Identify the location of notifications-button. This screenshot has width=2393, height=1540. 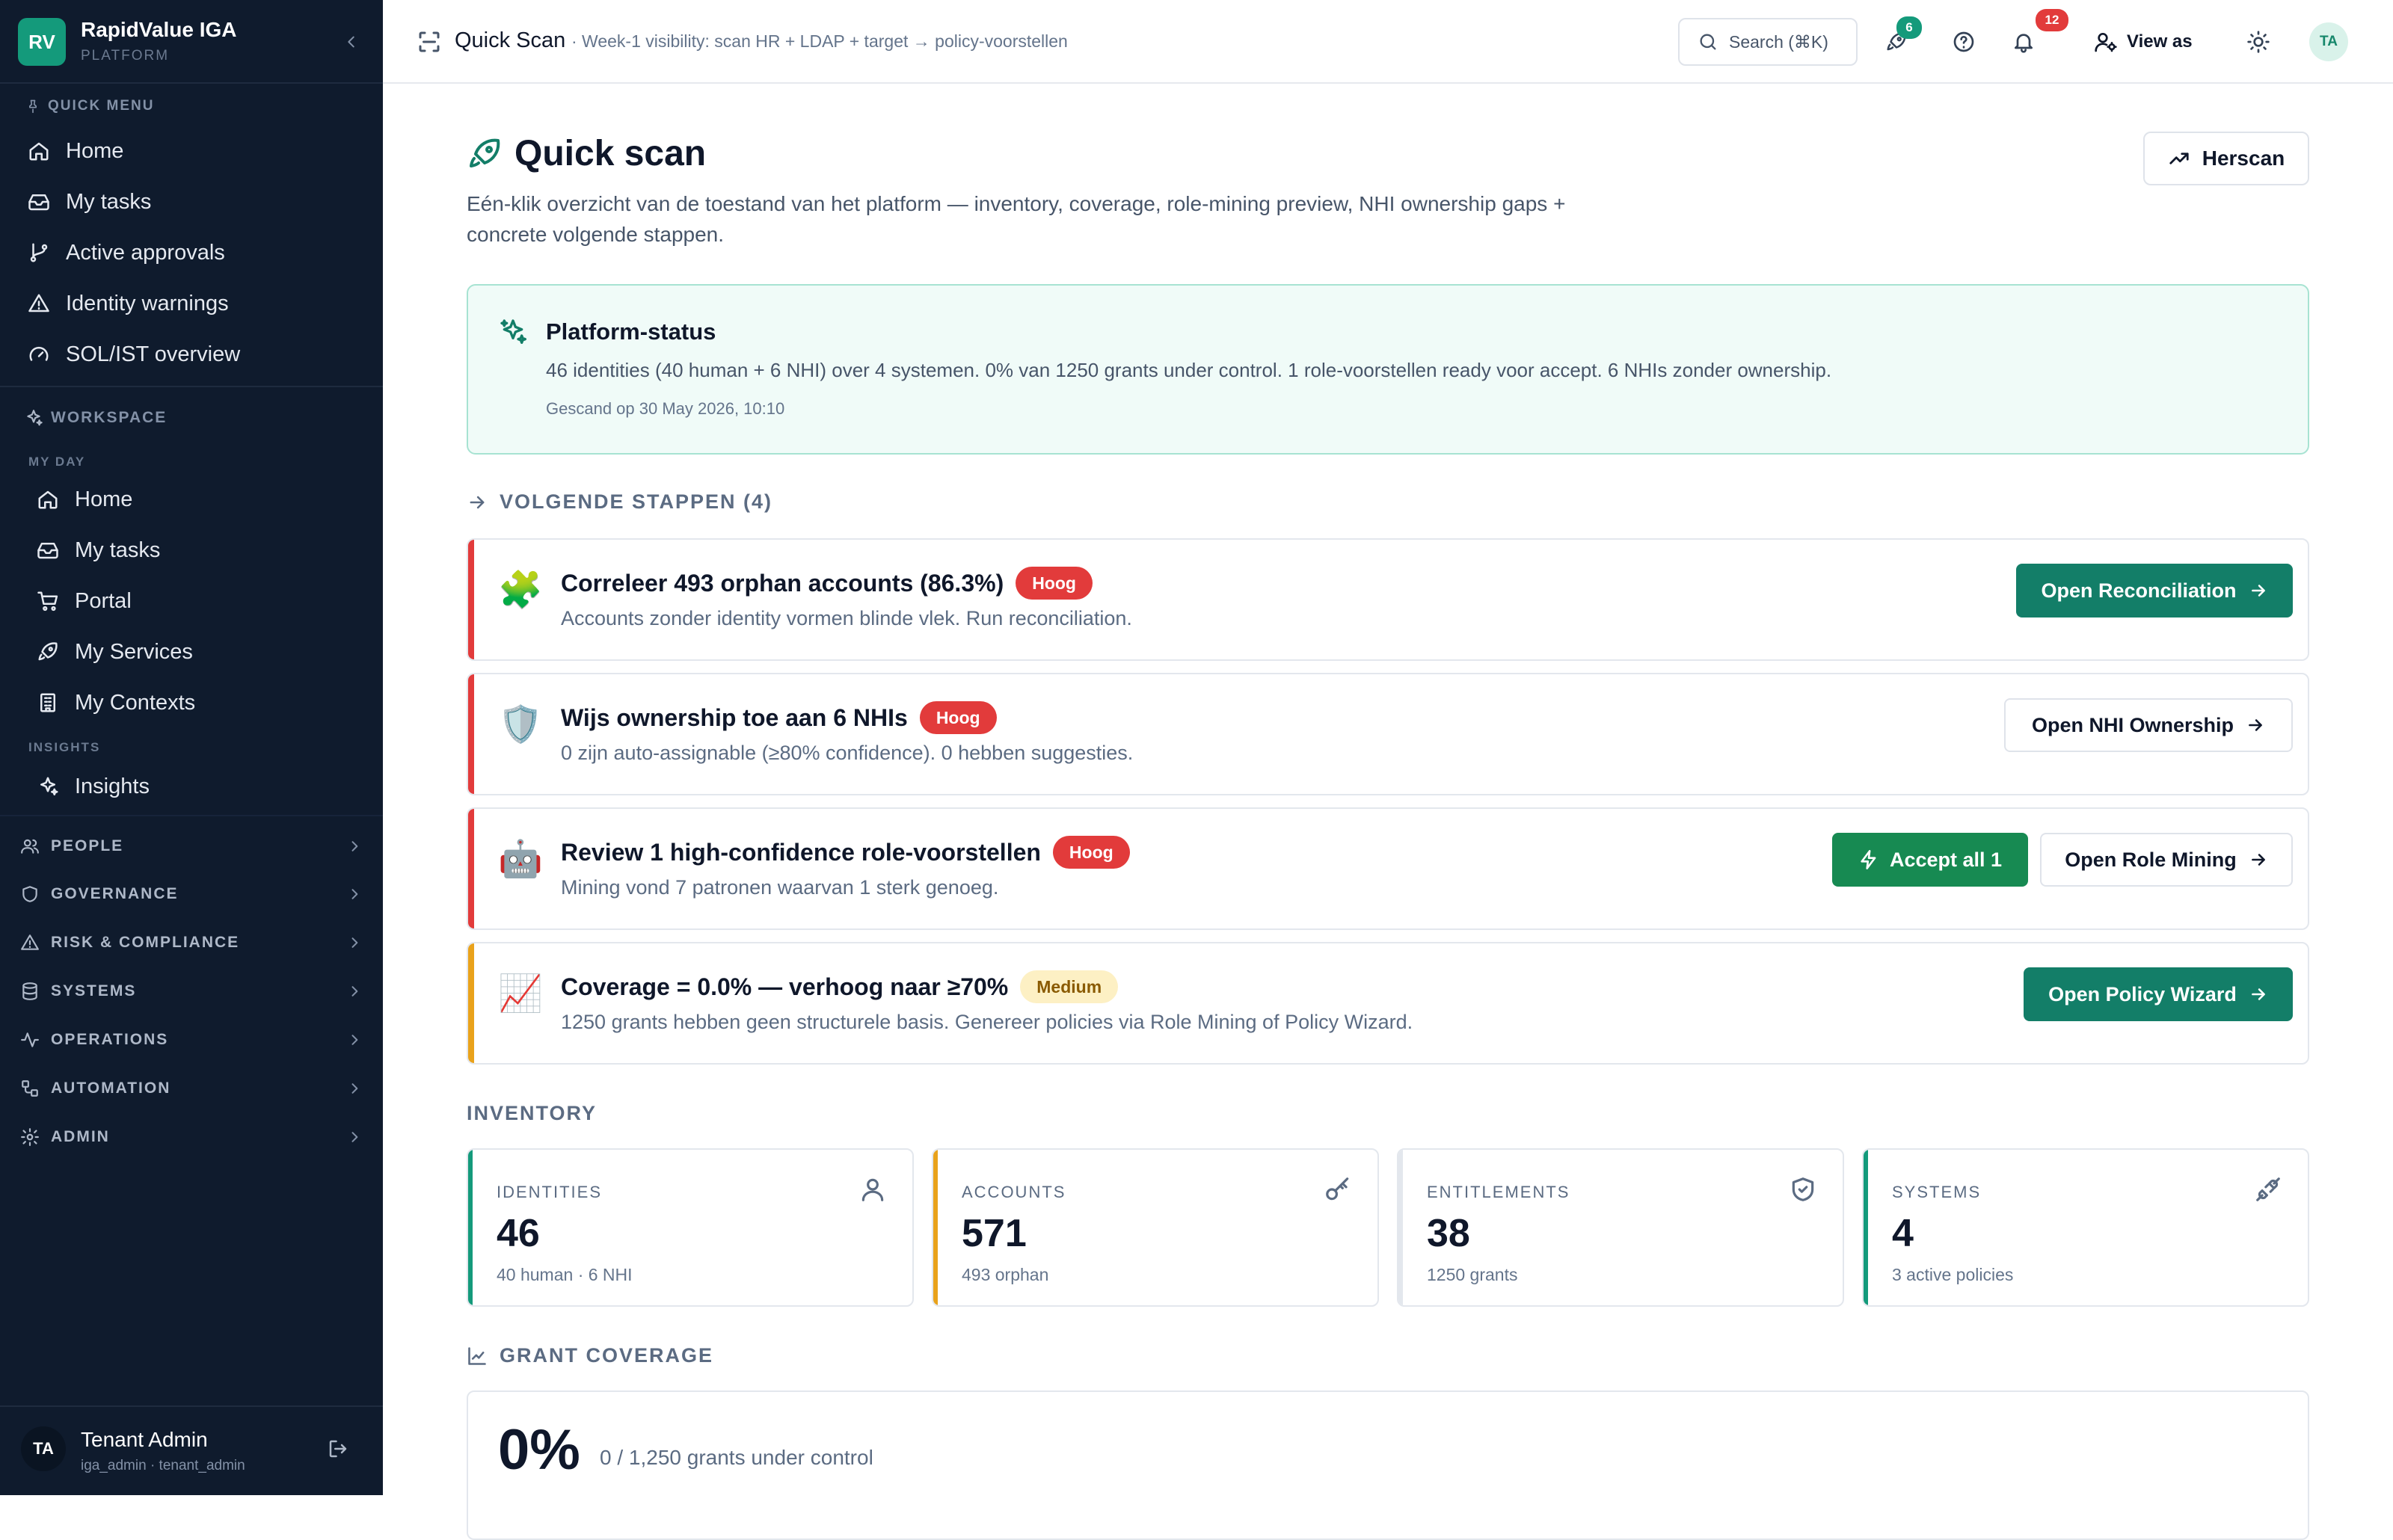
(2024, 42).